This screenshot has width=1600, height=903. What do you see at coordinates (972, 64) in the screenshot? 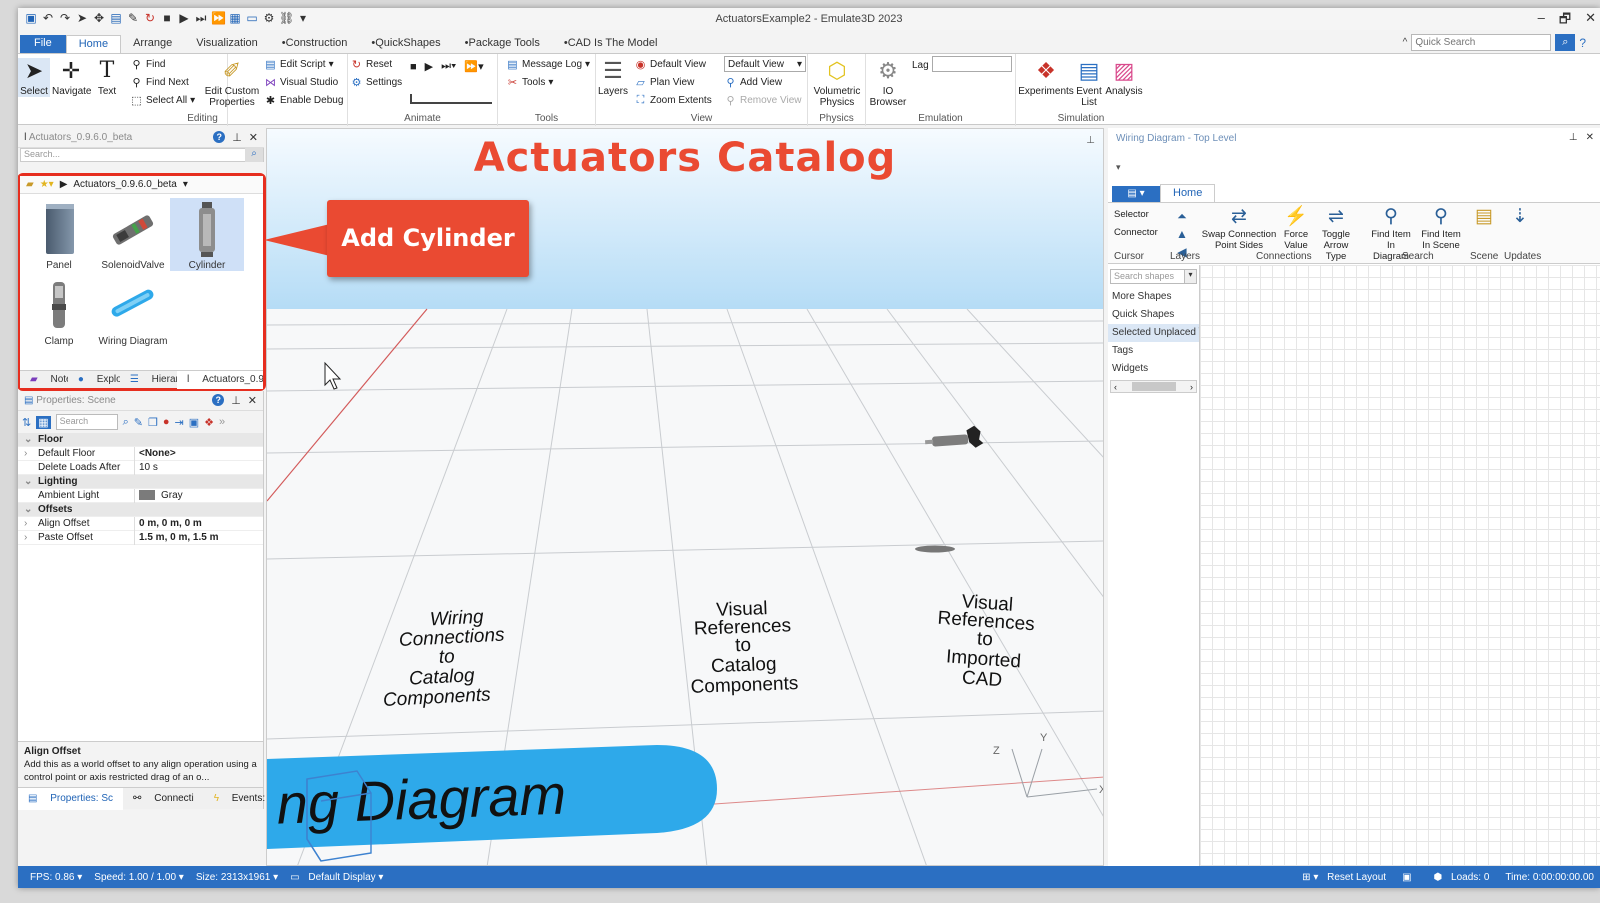
I see `lag-input` at bounding box center [972, 64].